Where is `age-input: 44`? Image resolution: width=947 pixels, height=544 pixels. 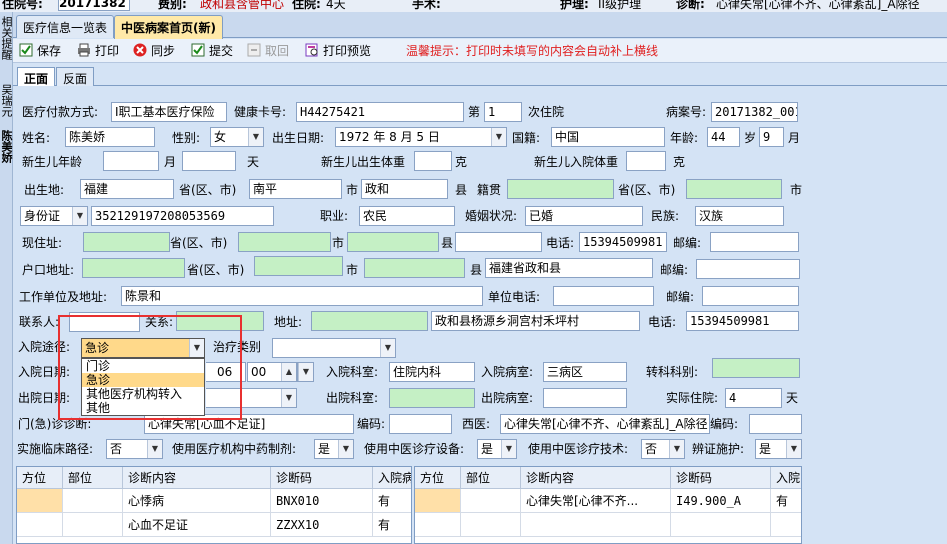
age-input: 44 is located at coordinates (723, 137).